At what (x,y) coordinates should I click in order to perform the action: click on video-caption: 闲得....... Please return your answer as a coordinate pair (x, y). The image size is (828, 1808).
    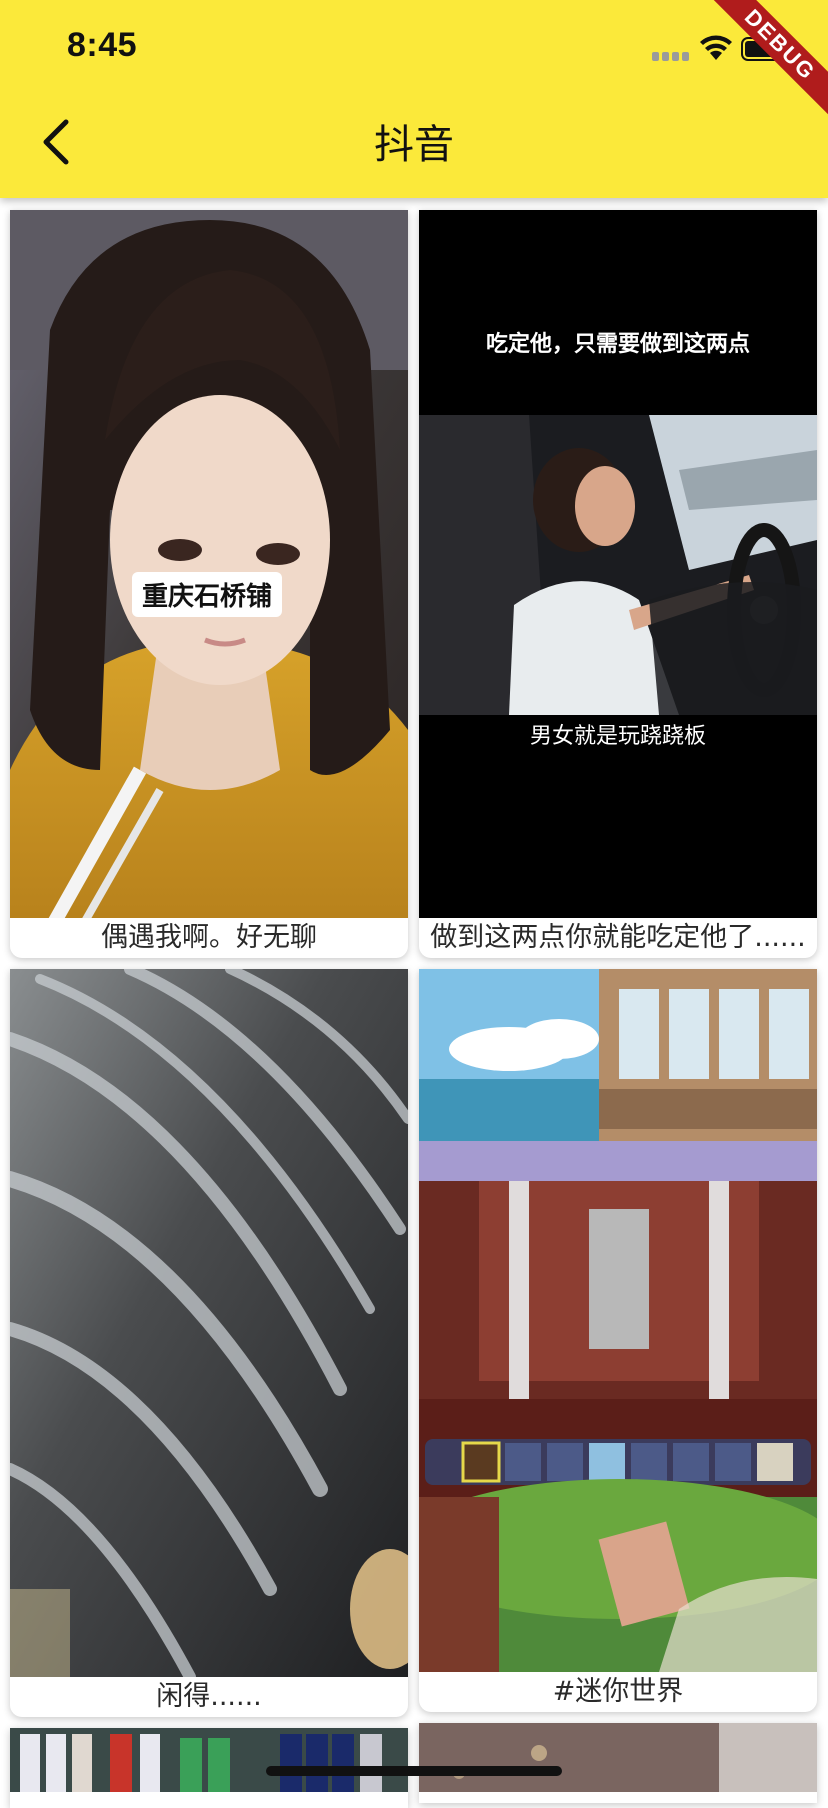
    Looking at the image, I should click on (209, 1696).